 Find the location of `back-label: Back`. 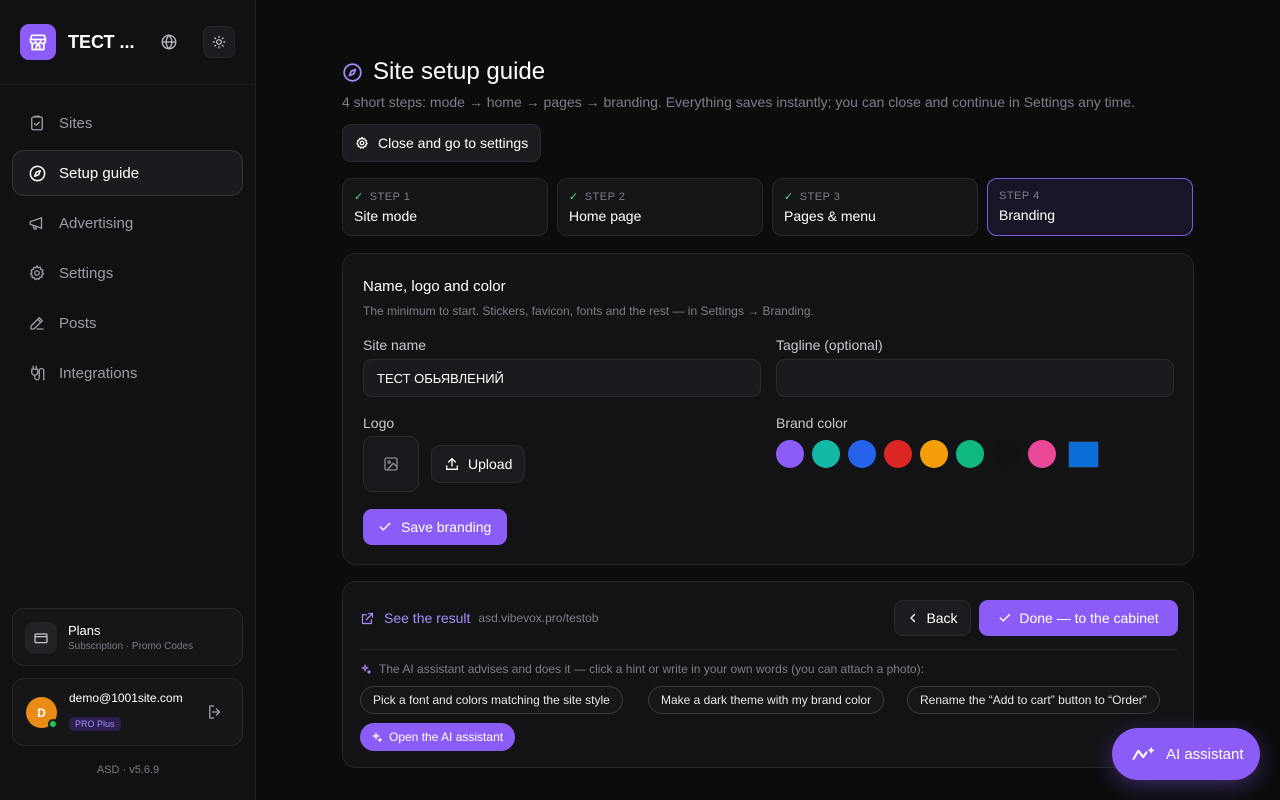

back-label: Back is located at coordinates (942, 618).